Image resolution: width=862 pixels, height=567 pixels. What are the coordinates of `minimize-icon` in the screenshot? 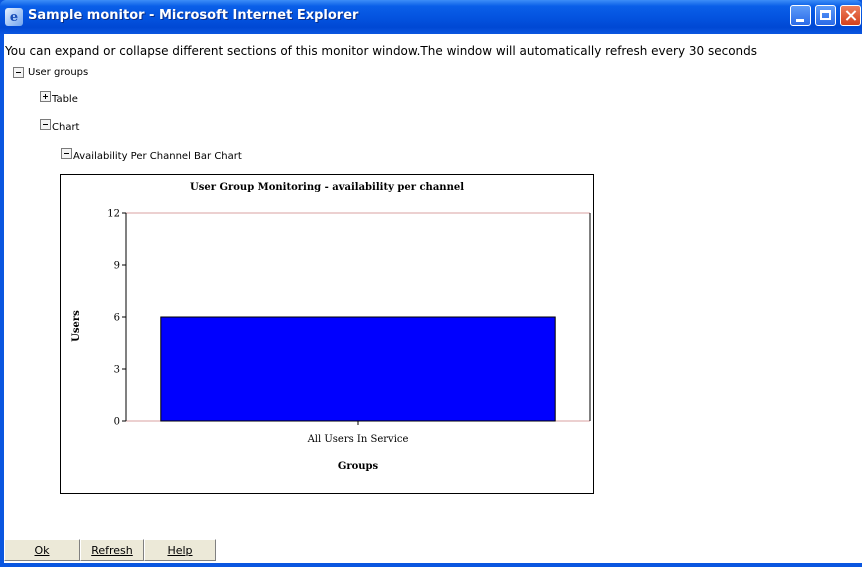 It's located at (800, 15).